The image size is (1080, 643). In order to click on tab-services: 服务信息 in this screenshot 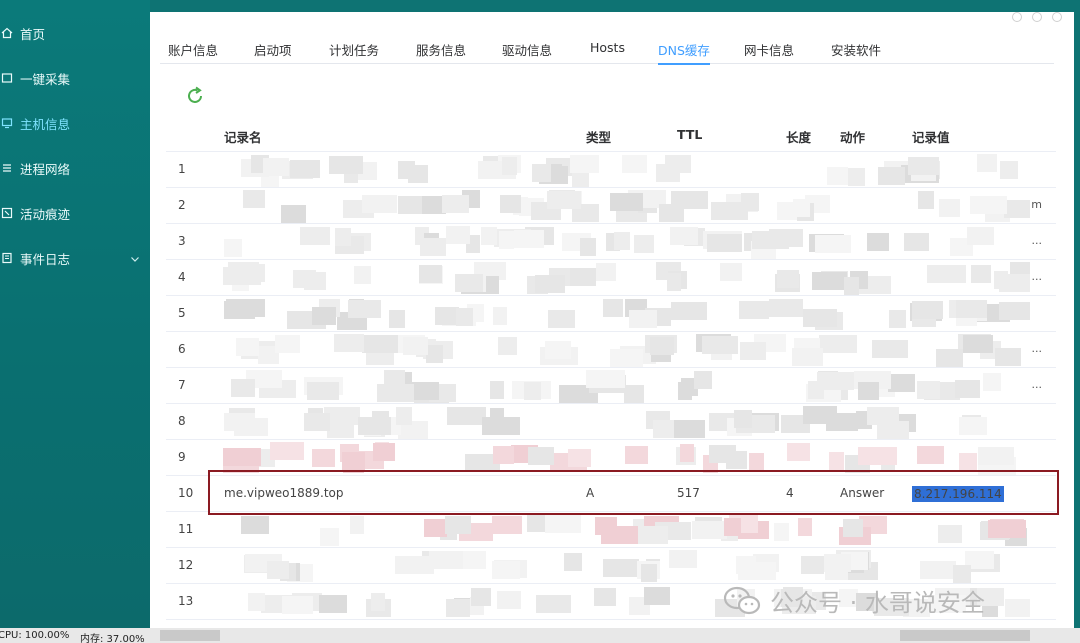, I will do `click(441, 49)`.